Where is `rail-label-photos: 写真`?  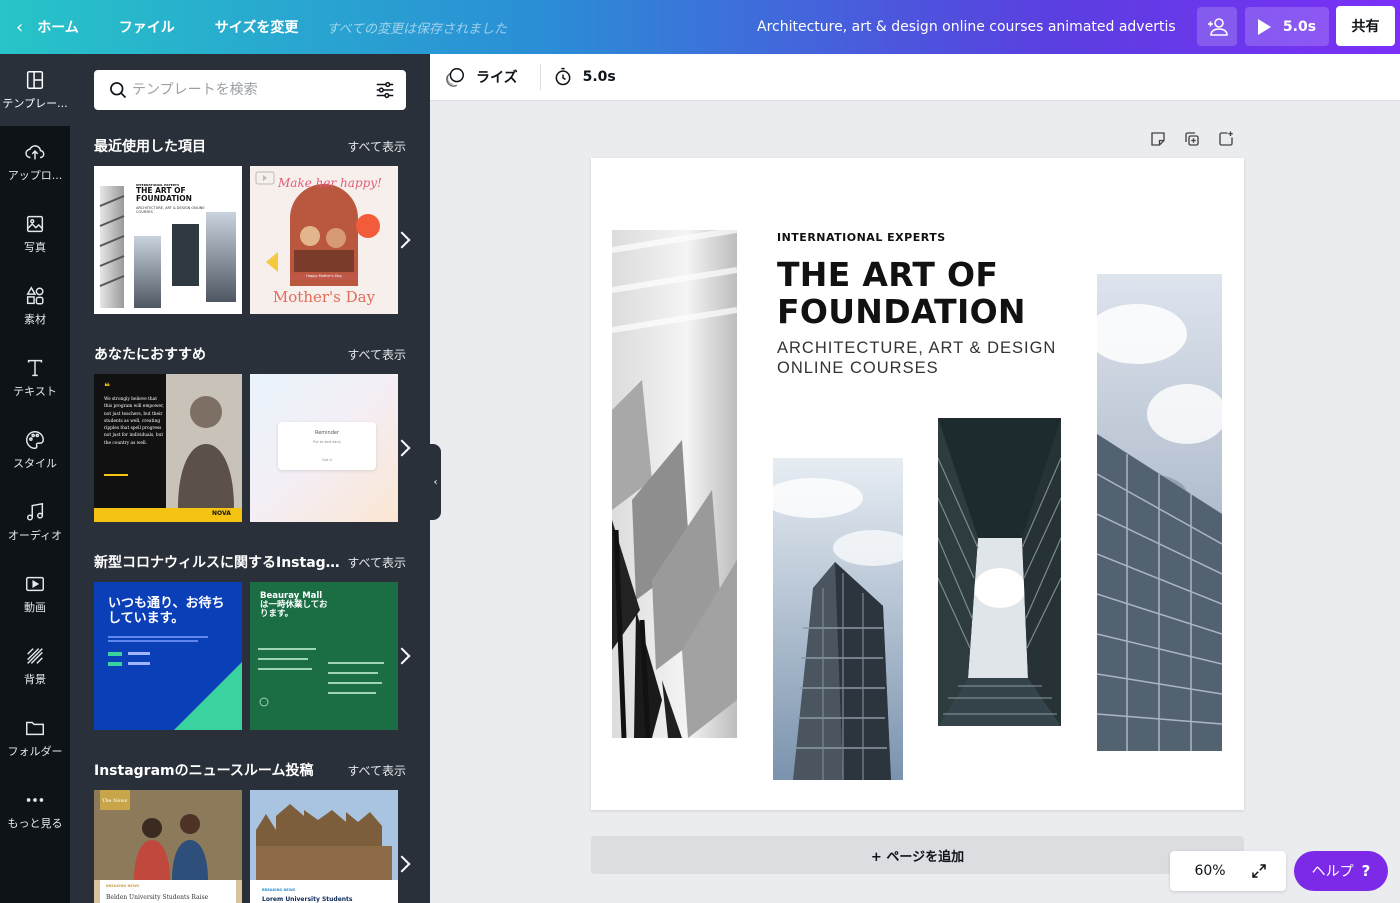
rail-label-photos: 写真 is located at coordinates (35, 247).